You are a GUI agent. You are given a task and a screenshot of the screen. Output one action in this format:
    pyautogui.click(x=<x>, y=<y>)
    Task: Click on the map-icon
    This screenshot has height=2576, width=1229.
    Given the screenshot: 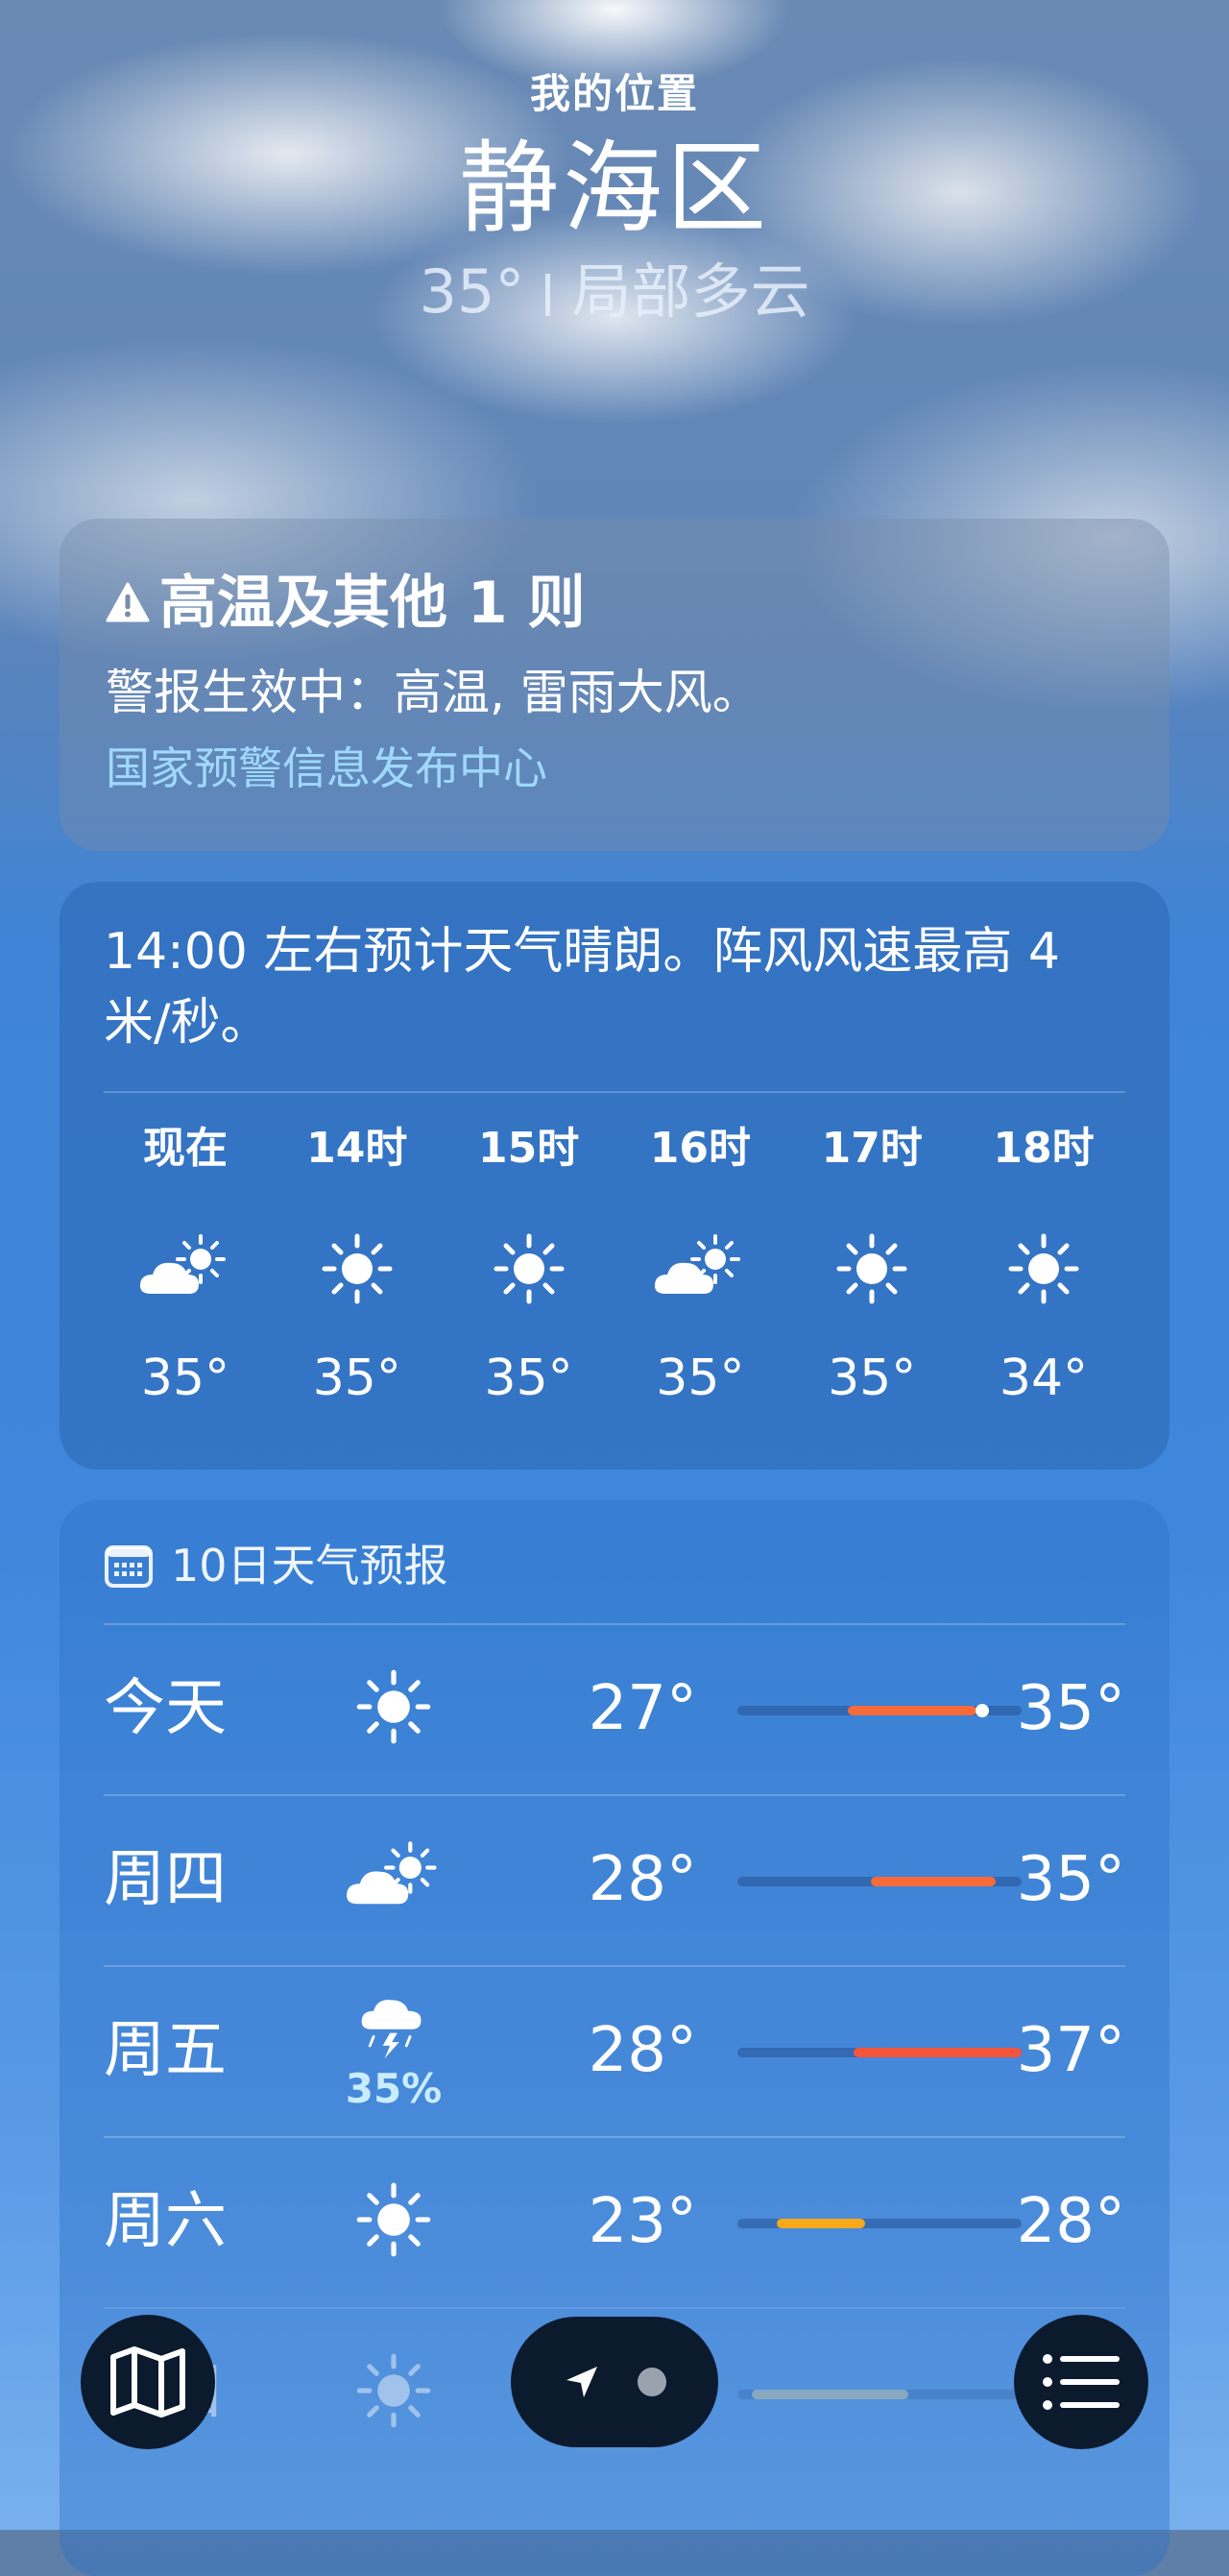 What is the action you would take?
    pyautogui.click(x=148, y=2382)
    